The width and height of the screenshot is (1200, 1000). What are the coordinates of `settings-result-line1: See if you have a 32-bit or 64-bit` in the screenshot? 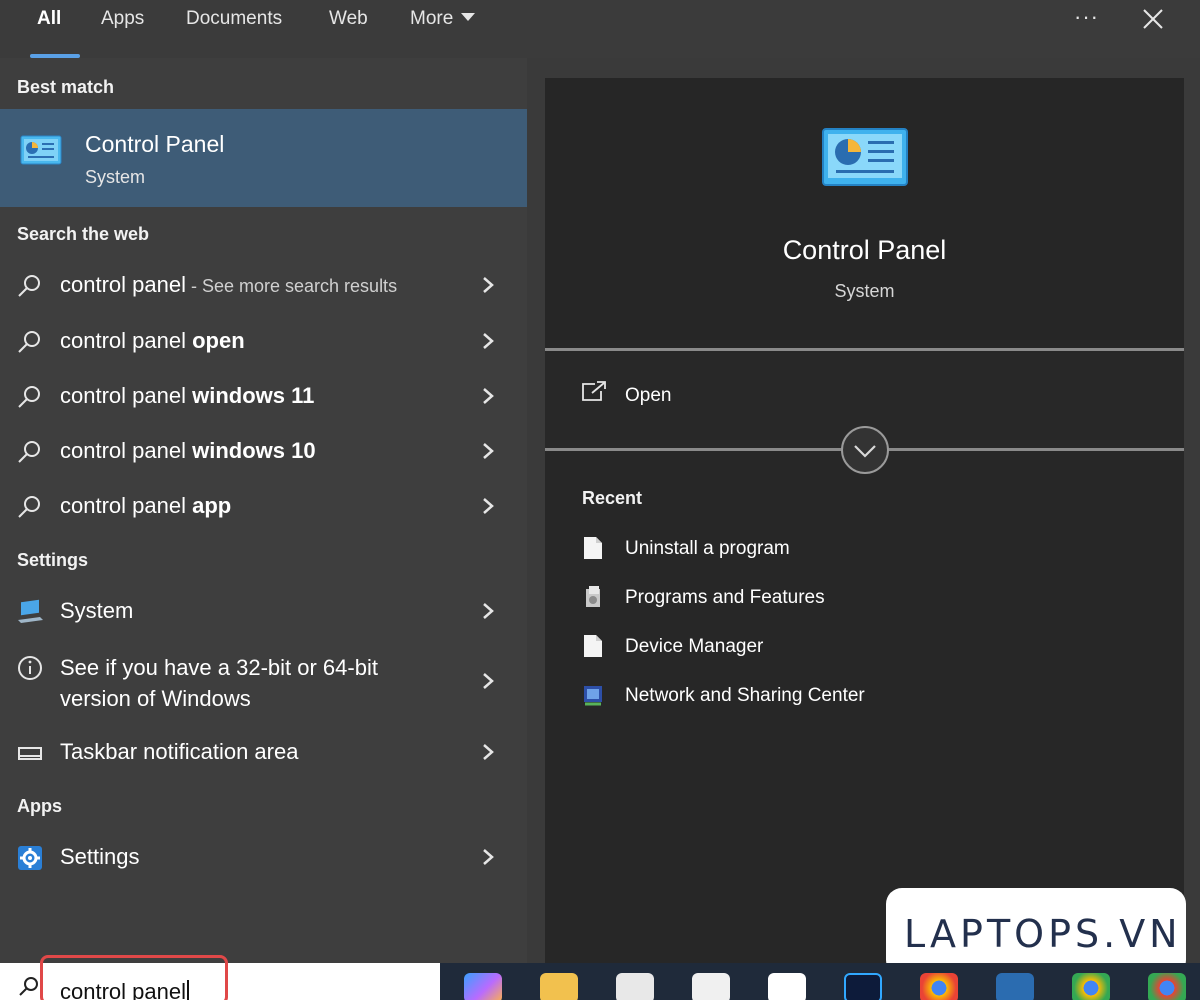 It's located at (219, 667).